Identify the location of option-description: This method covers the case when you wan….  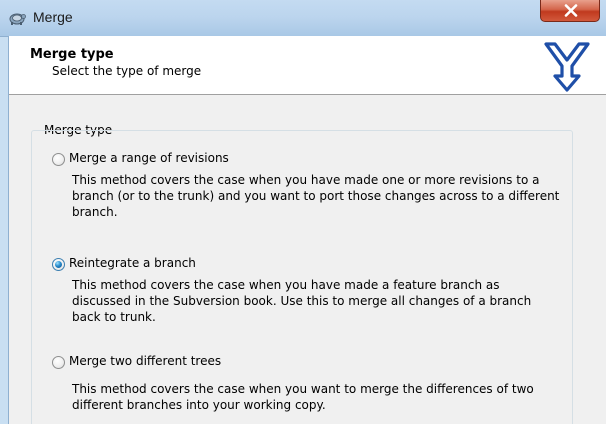
(303, 397).